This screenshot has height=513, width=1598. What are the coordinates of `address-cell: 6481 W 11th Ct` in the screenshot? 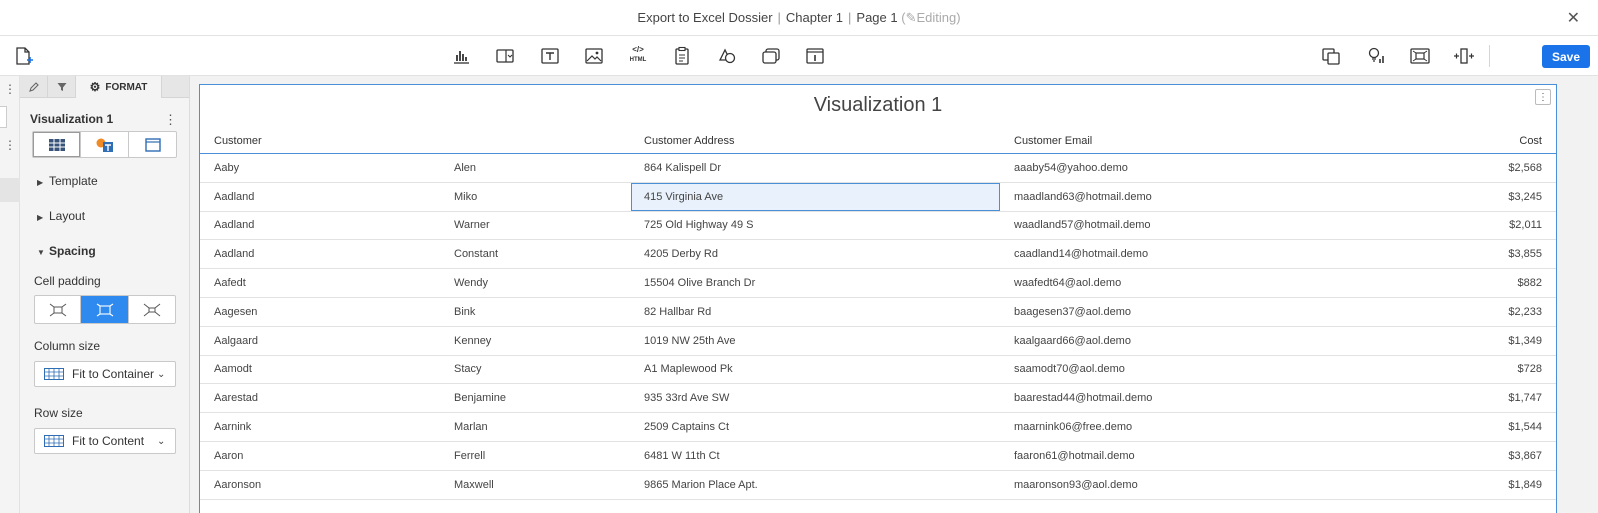 It's located at (682, 456).